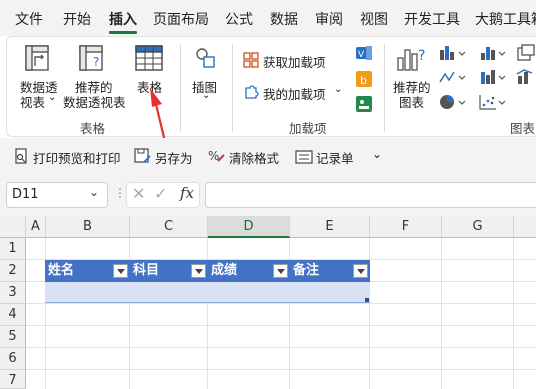  I want to click on recommended-charts-label-2: 图表, so click(411, 101).